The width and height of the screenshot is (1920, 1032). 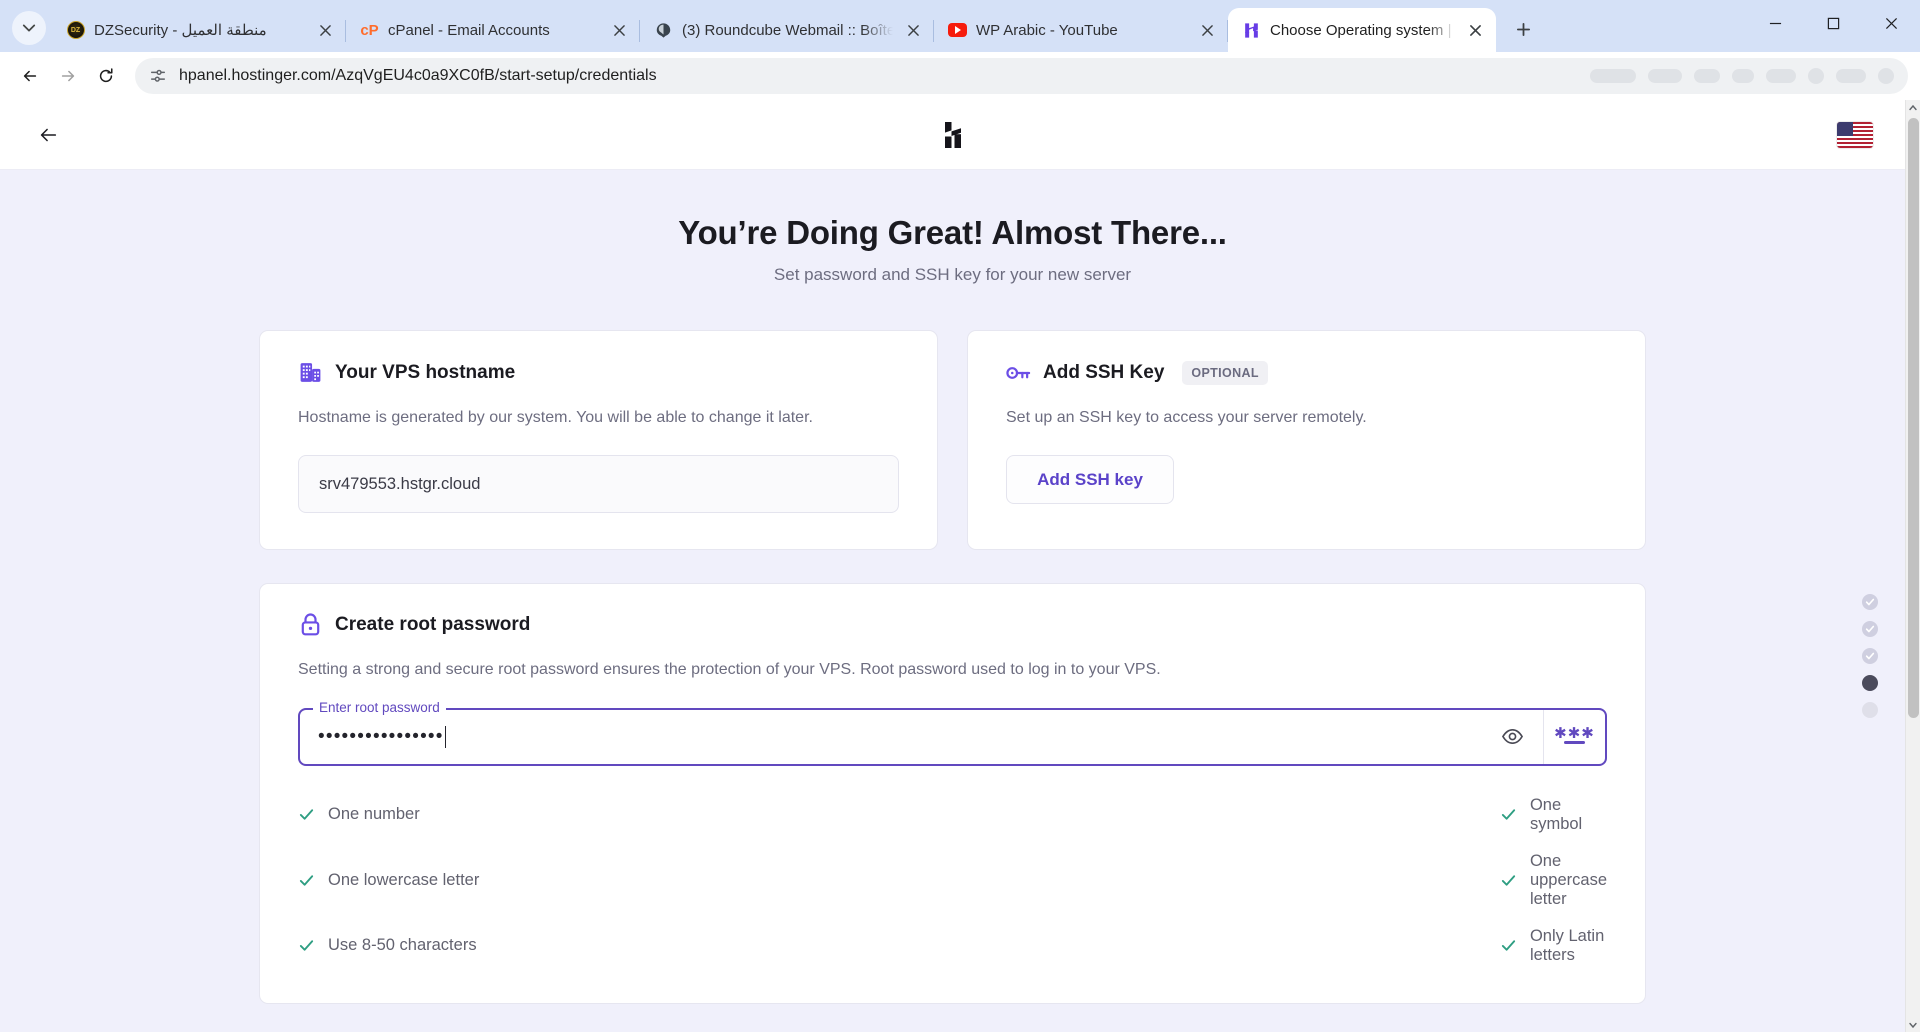 I want to click on forward-button, so click(x=68, y=76).